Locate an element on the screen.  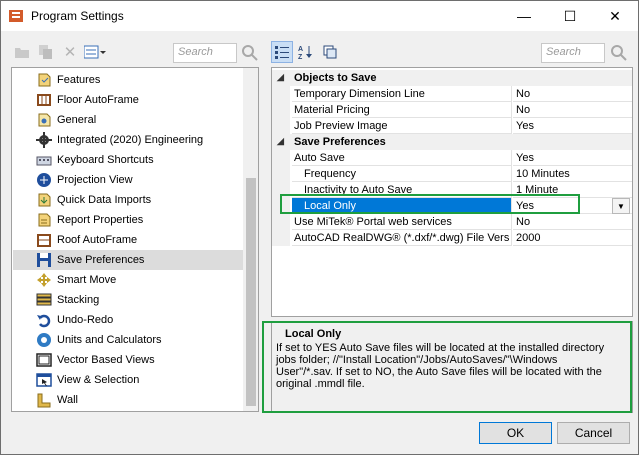
right-search-input: Search is located at coordinates (573, 53).